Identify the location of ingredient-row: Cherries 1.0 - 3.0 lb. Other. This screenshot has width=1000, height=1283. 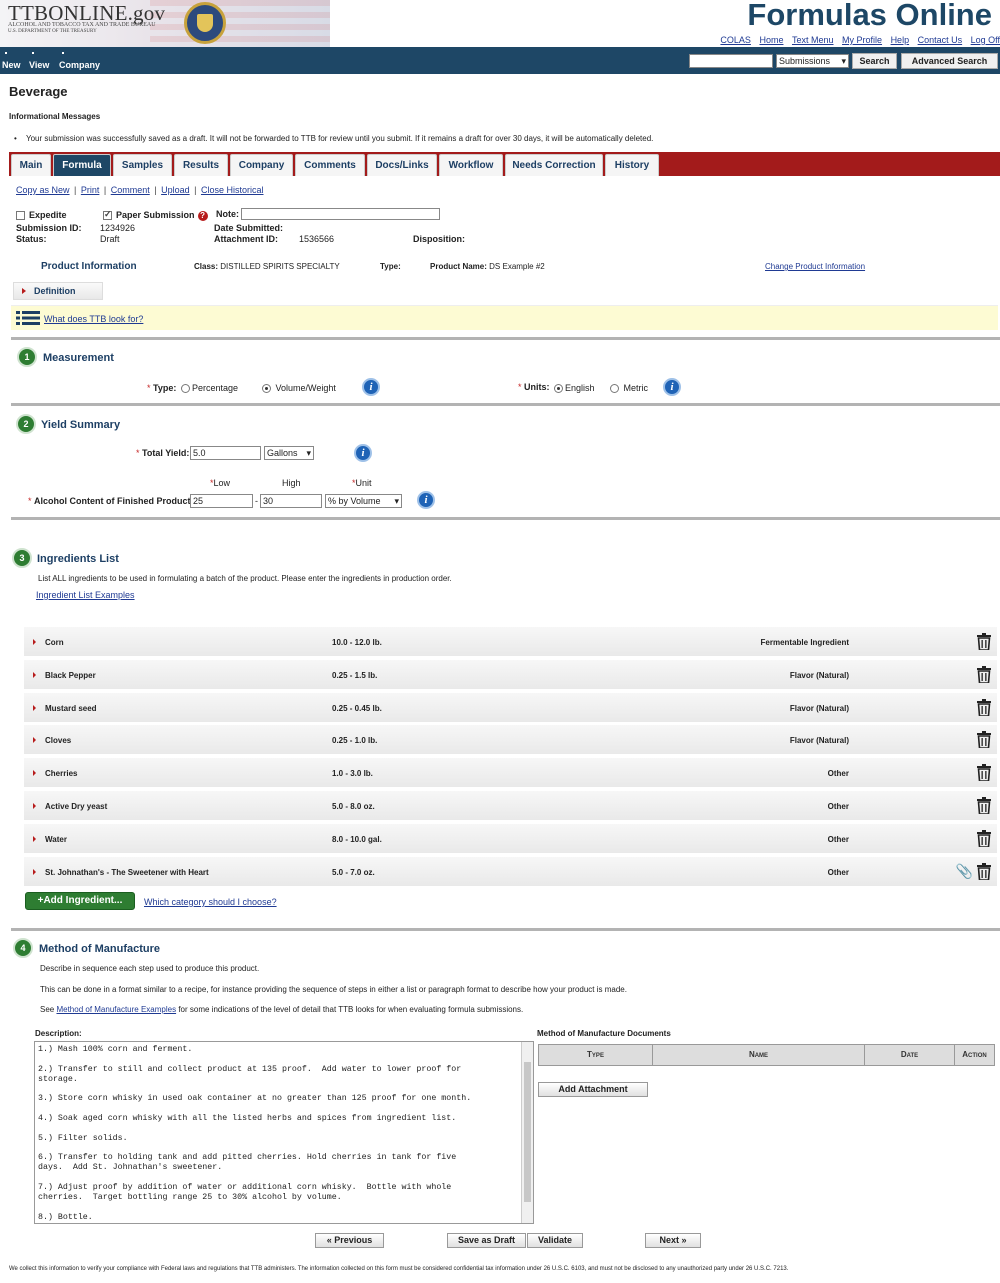
(510, 772).